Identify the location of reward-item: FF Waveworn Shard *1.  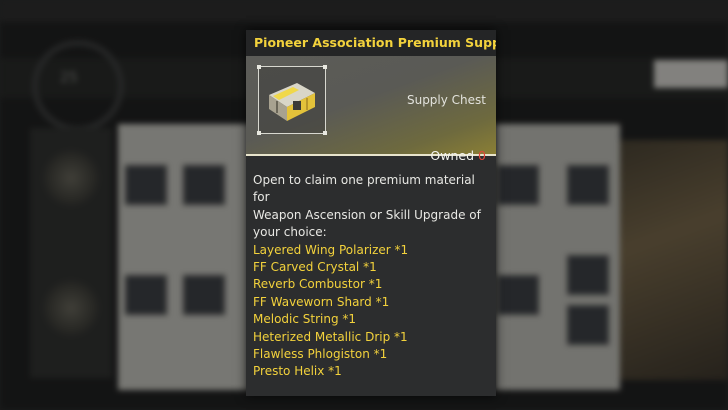
(321, 301).